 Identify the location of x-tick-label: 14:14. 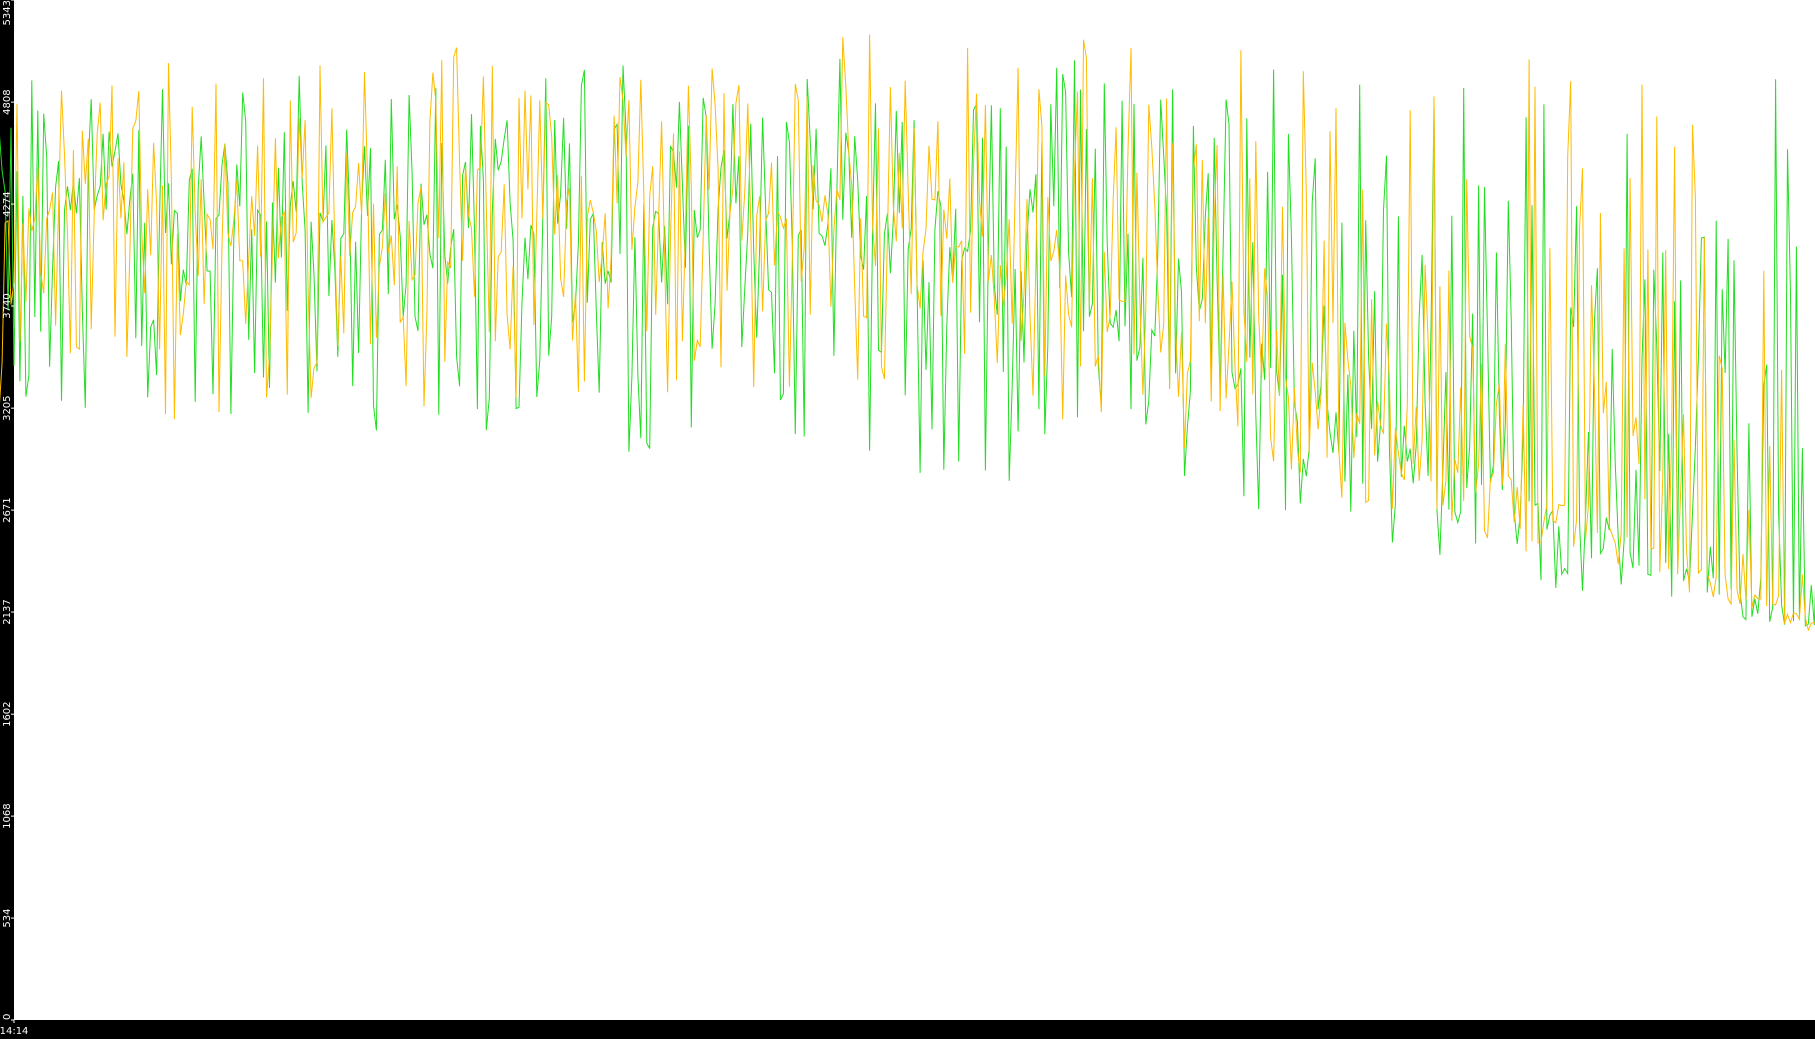
(14, 1031).